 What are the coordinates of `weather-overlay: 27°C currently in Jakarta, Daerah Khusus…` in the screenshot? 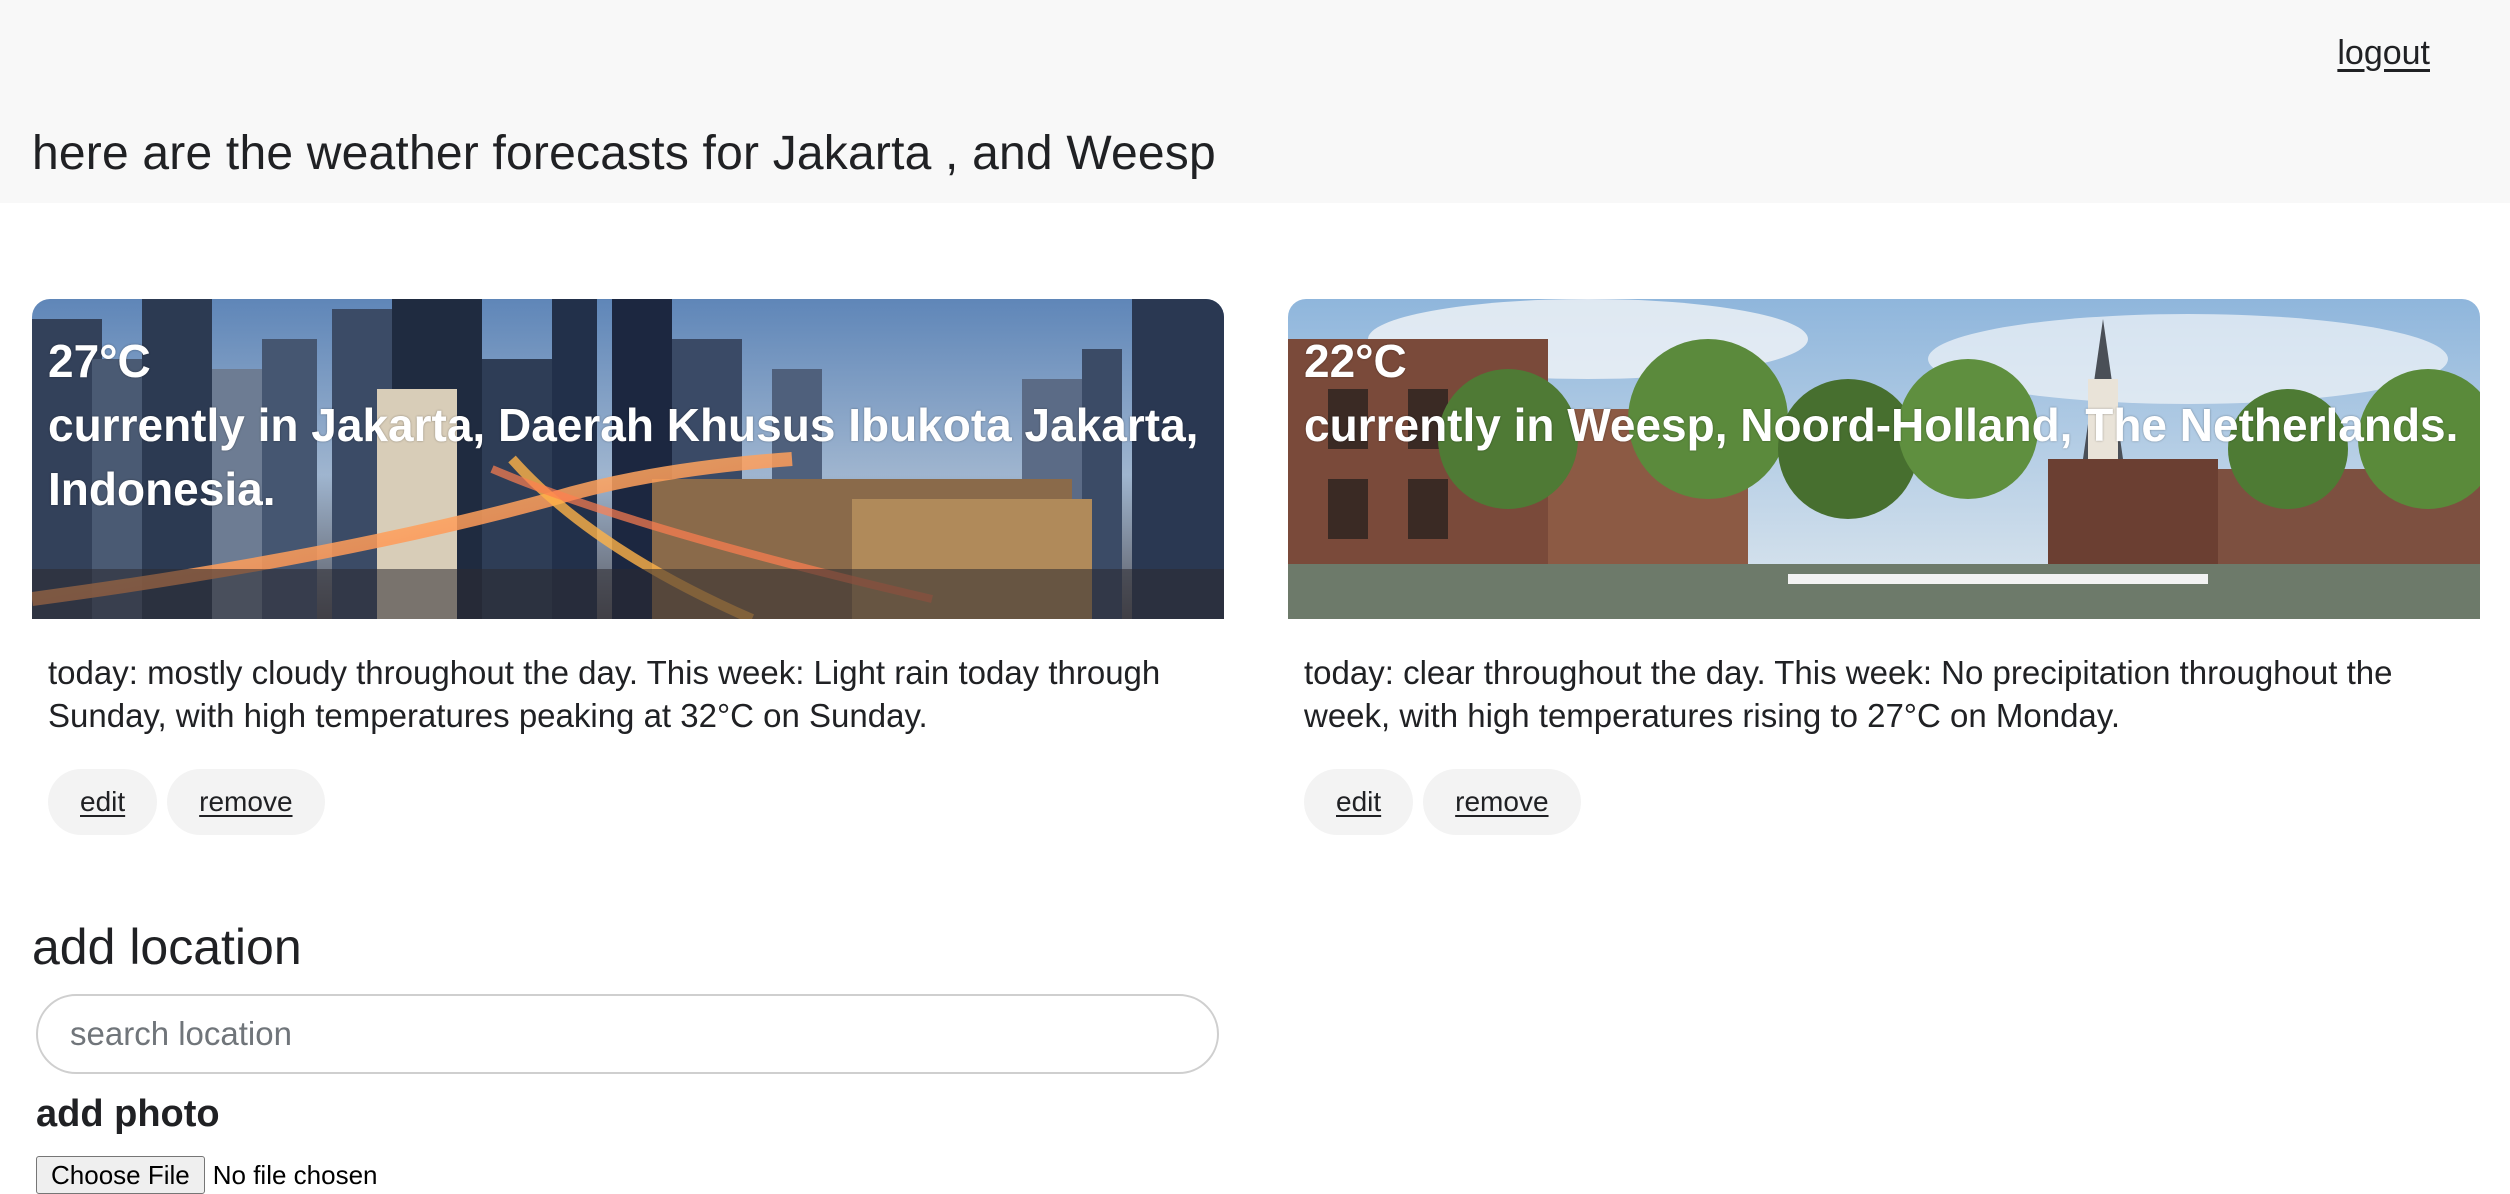 It's located at (628, 425).